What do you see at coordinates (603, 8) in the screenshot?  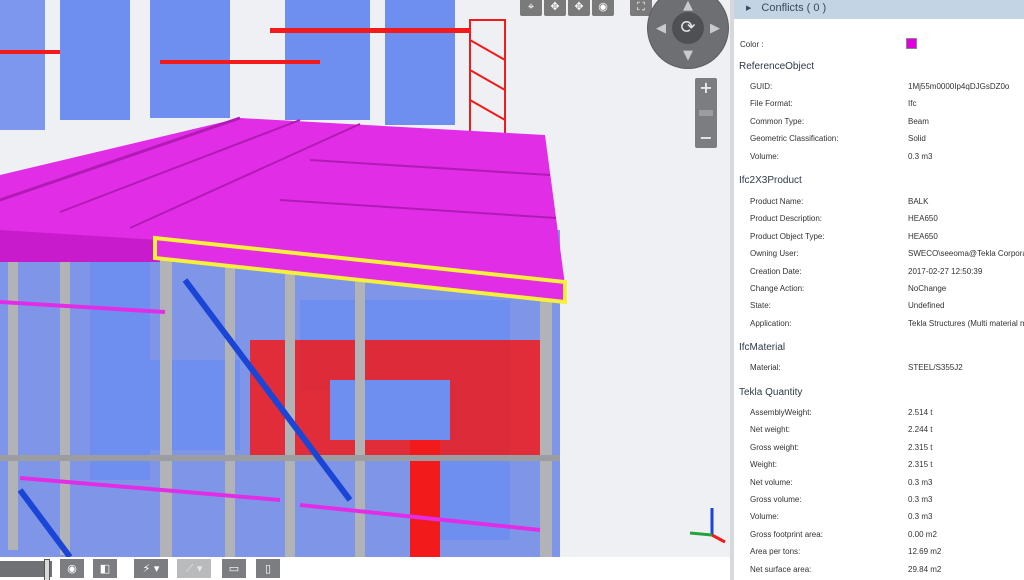 I see `look-icon: ◉` at bounding box center [603, 8].